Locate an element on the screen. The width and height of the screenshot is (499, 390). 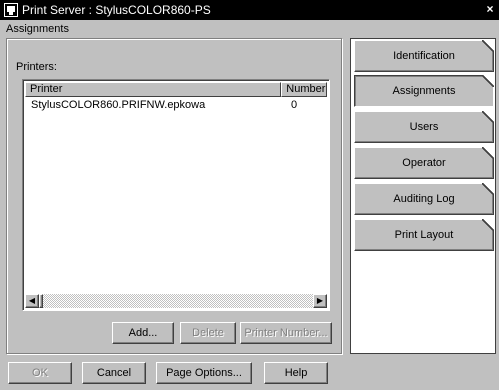
ok-button: OK is located at coordinates (40, 373).